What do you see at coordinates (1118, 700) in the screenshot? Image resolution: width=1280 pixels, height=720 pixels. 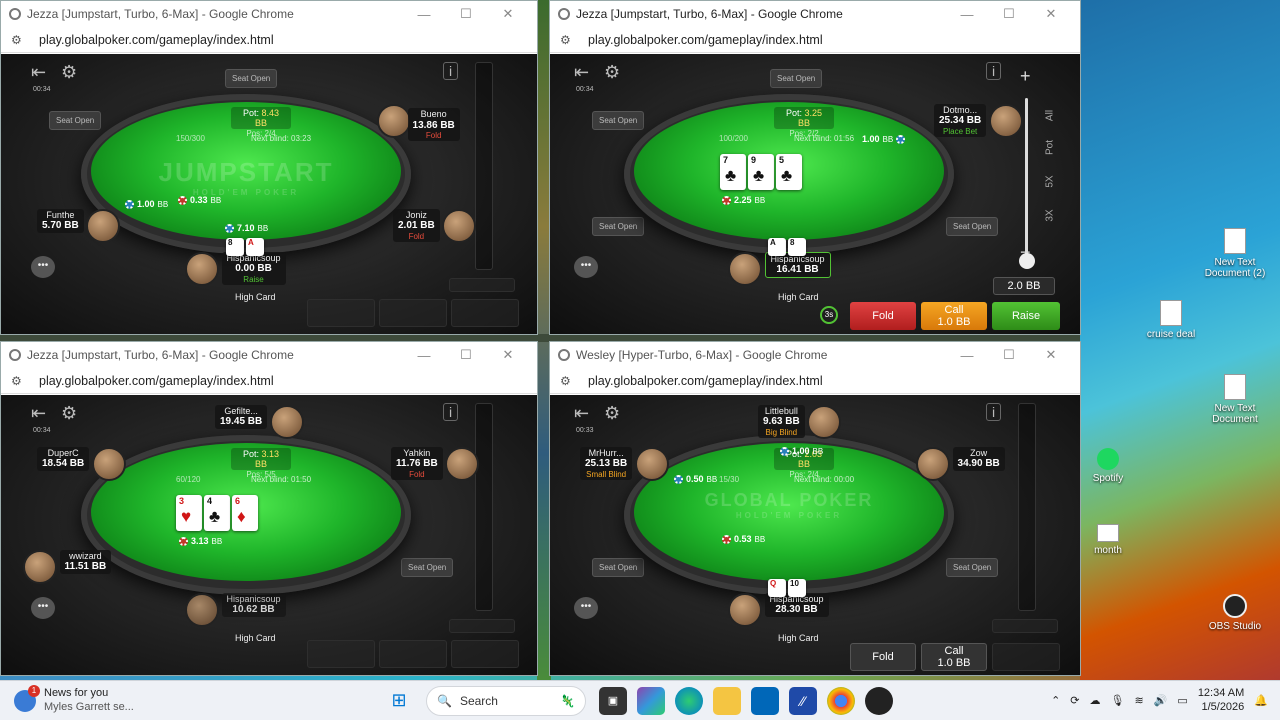 I see `microphone-icon: 🎙` at bounding box center [1118, 700].